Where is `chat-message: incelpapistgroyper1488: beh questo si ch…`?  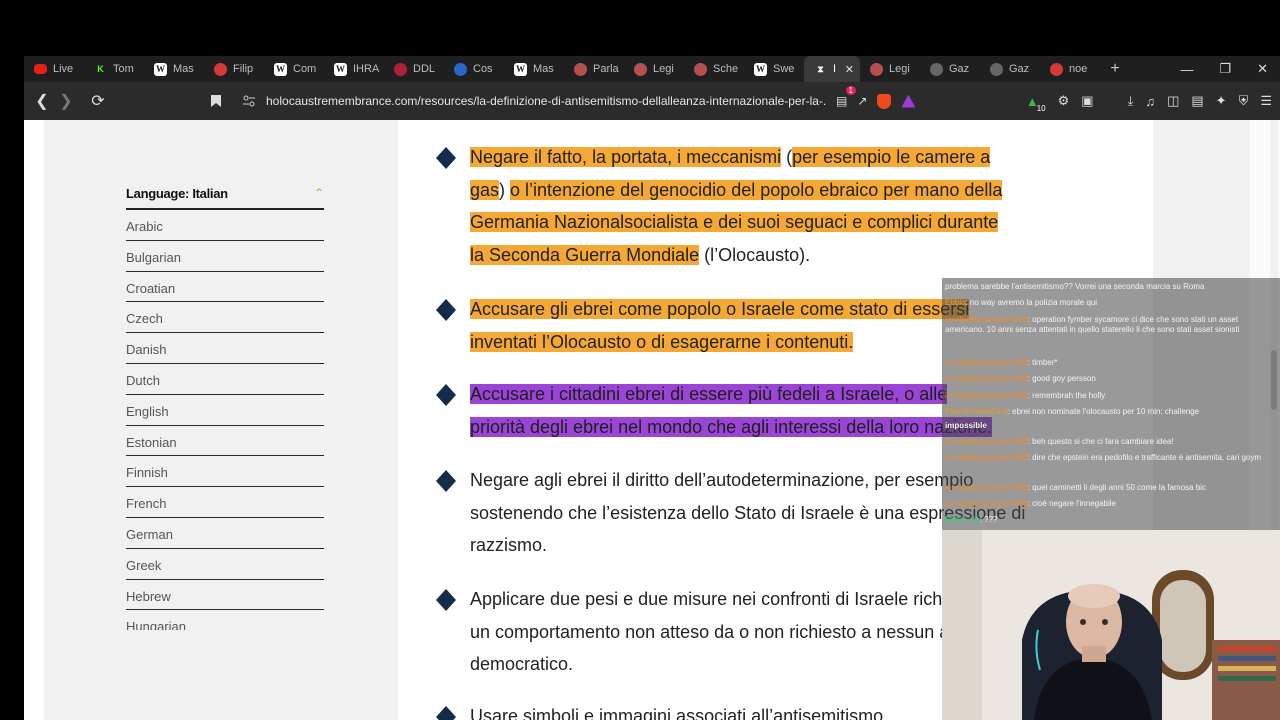 chat-message: incelpapistgroyper1488: beh questo si ch… is located at coordinates (1110, 442).